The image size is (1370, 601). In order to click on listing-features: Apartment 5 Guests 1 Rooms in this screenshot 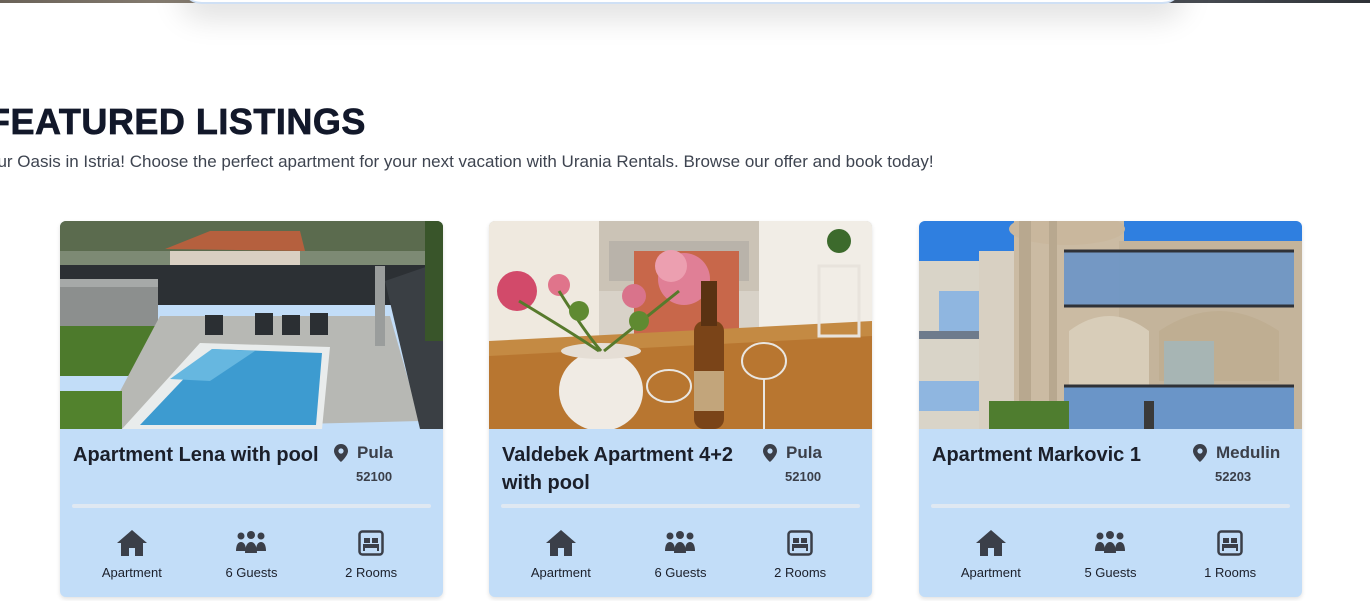, I will do `click(1110, 554)`.